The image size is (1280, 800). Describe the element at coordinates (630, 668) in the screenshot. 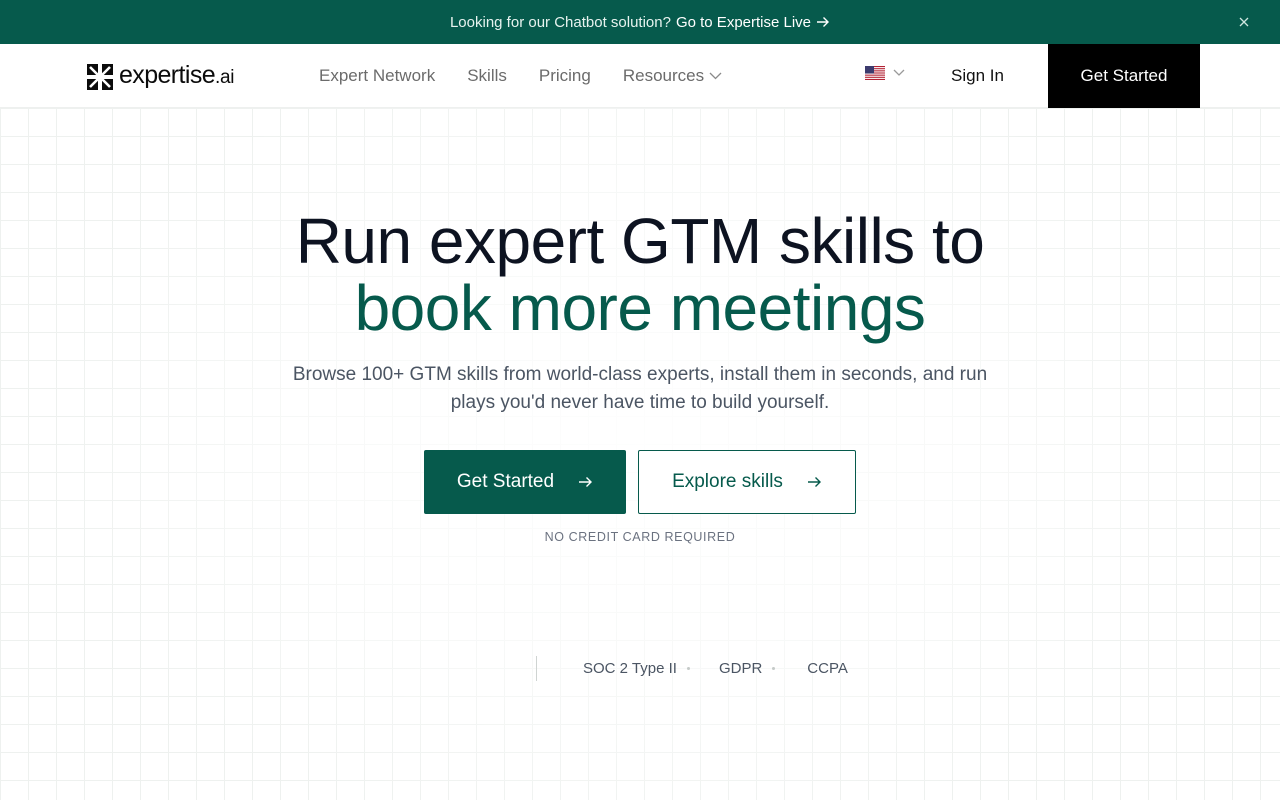

I see `soc2-badge: SOC 2 Type II` at that location.